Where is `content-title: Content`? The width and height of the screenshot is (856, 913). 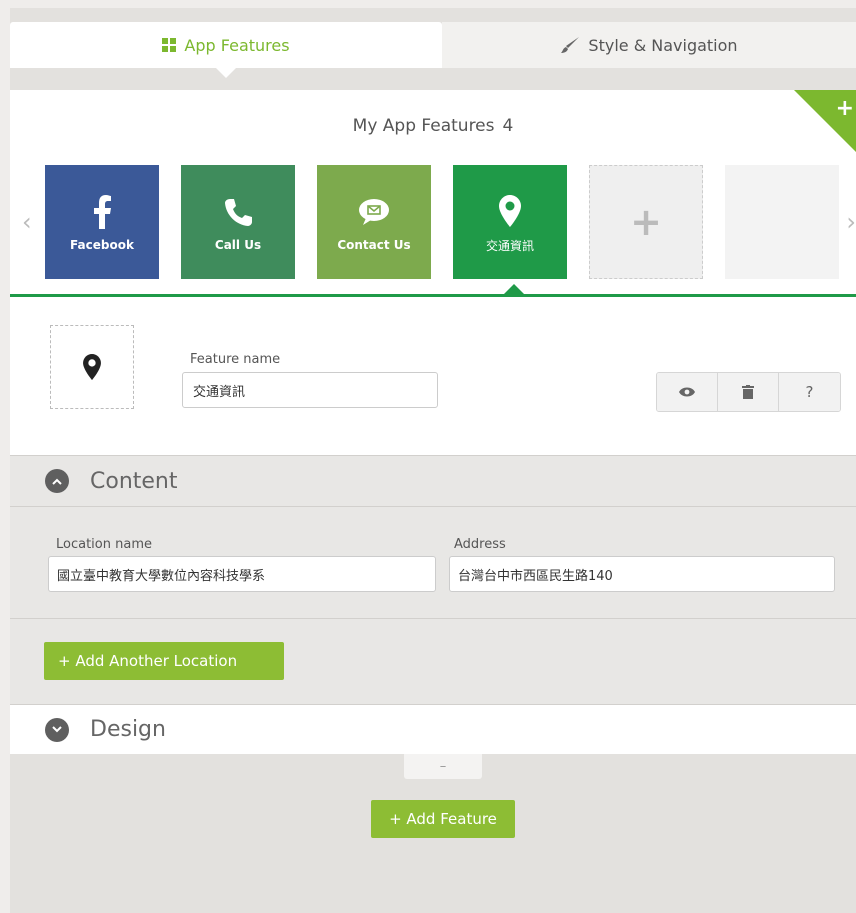 content-title: Content is located at coordinates (134, 481).